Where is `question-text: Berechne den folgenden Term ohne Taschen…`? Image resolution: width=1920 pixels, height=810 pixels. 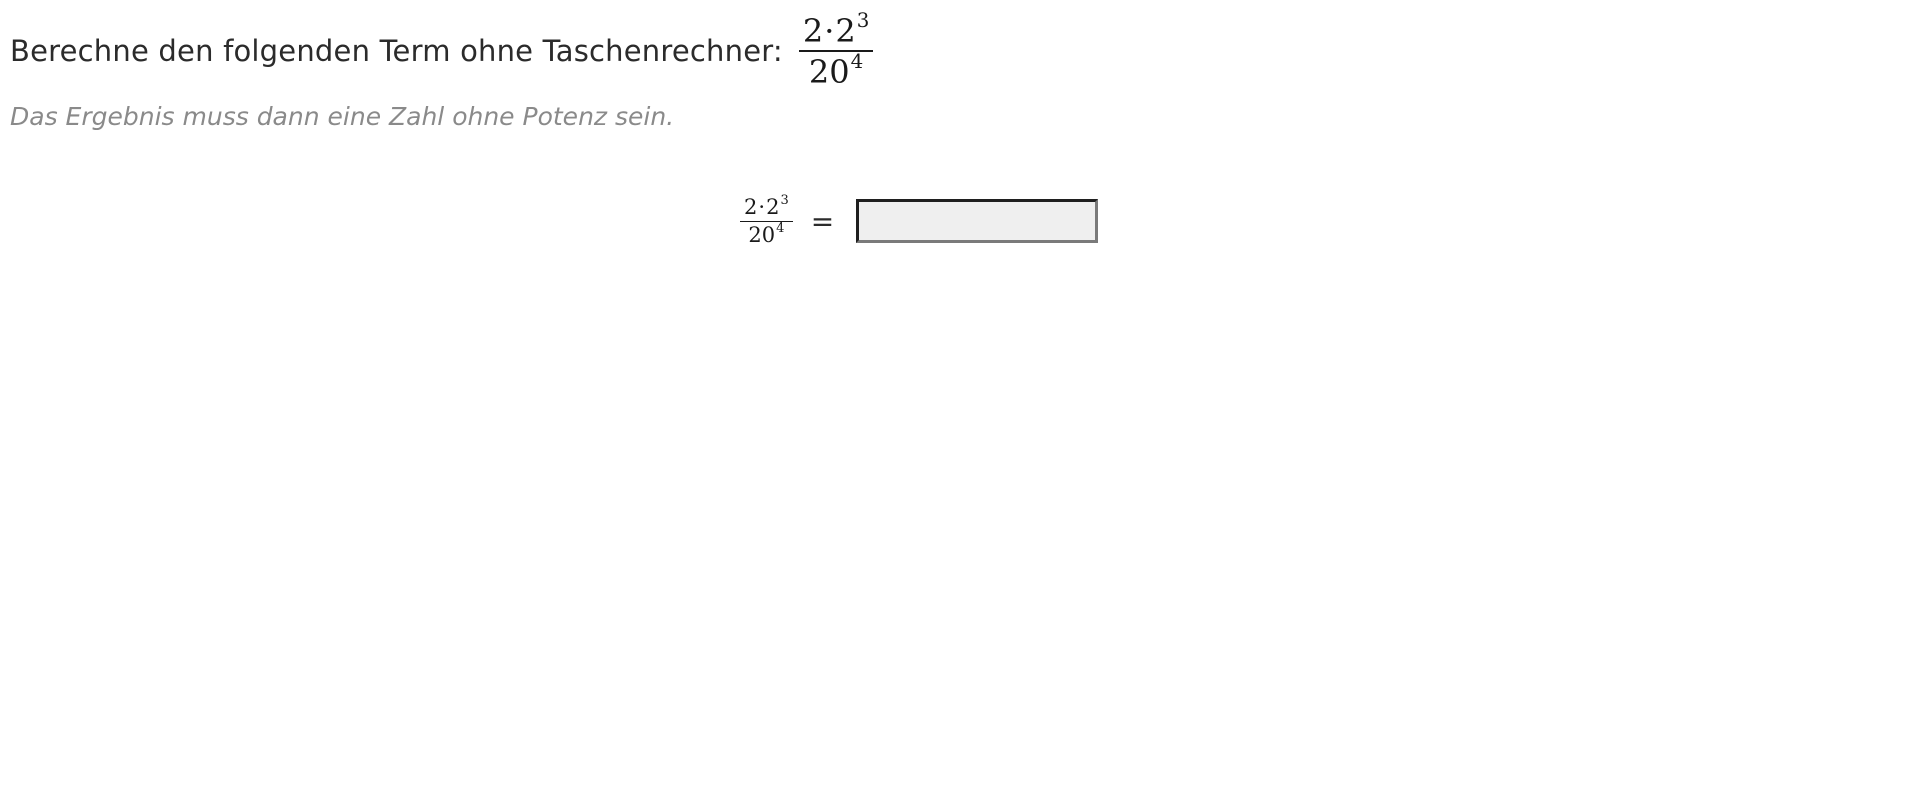 question-text: Berechne den folgenden Term ohne Taschen… is located at coordinates (396, 51).